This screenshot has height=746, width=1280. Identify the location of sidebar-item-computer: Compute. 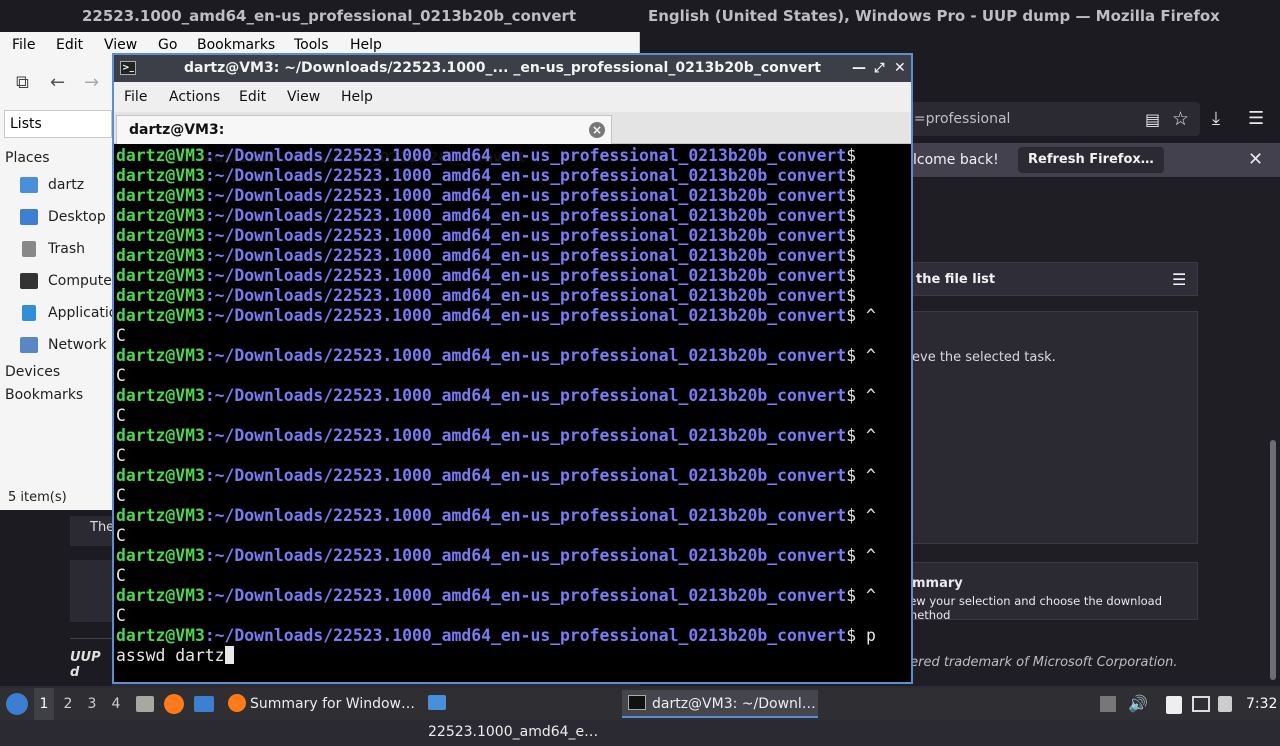
(66, 281).